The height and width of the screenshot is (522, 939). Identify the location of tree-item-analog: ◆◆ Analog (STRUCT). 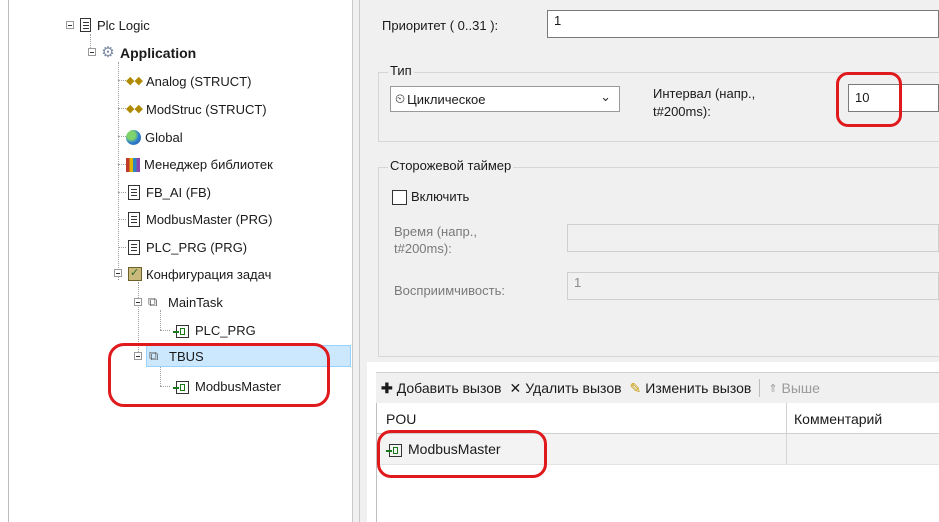
(188, 81).